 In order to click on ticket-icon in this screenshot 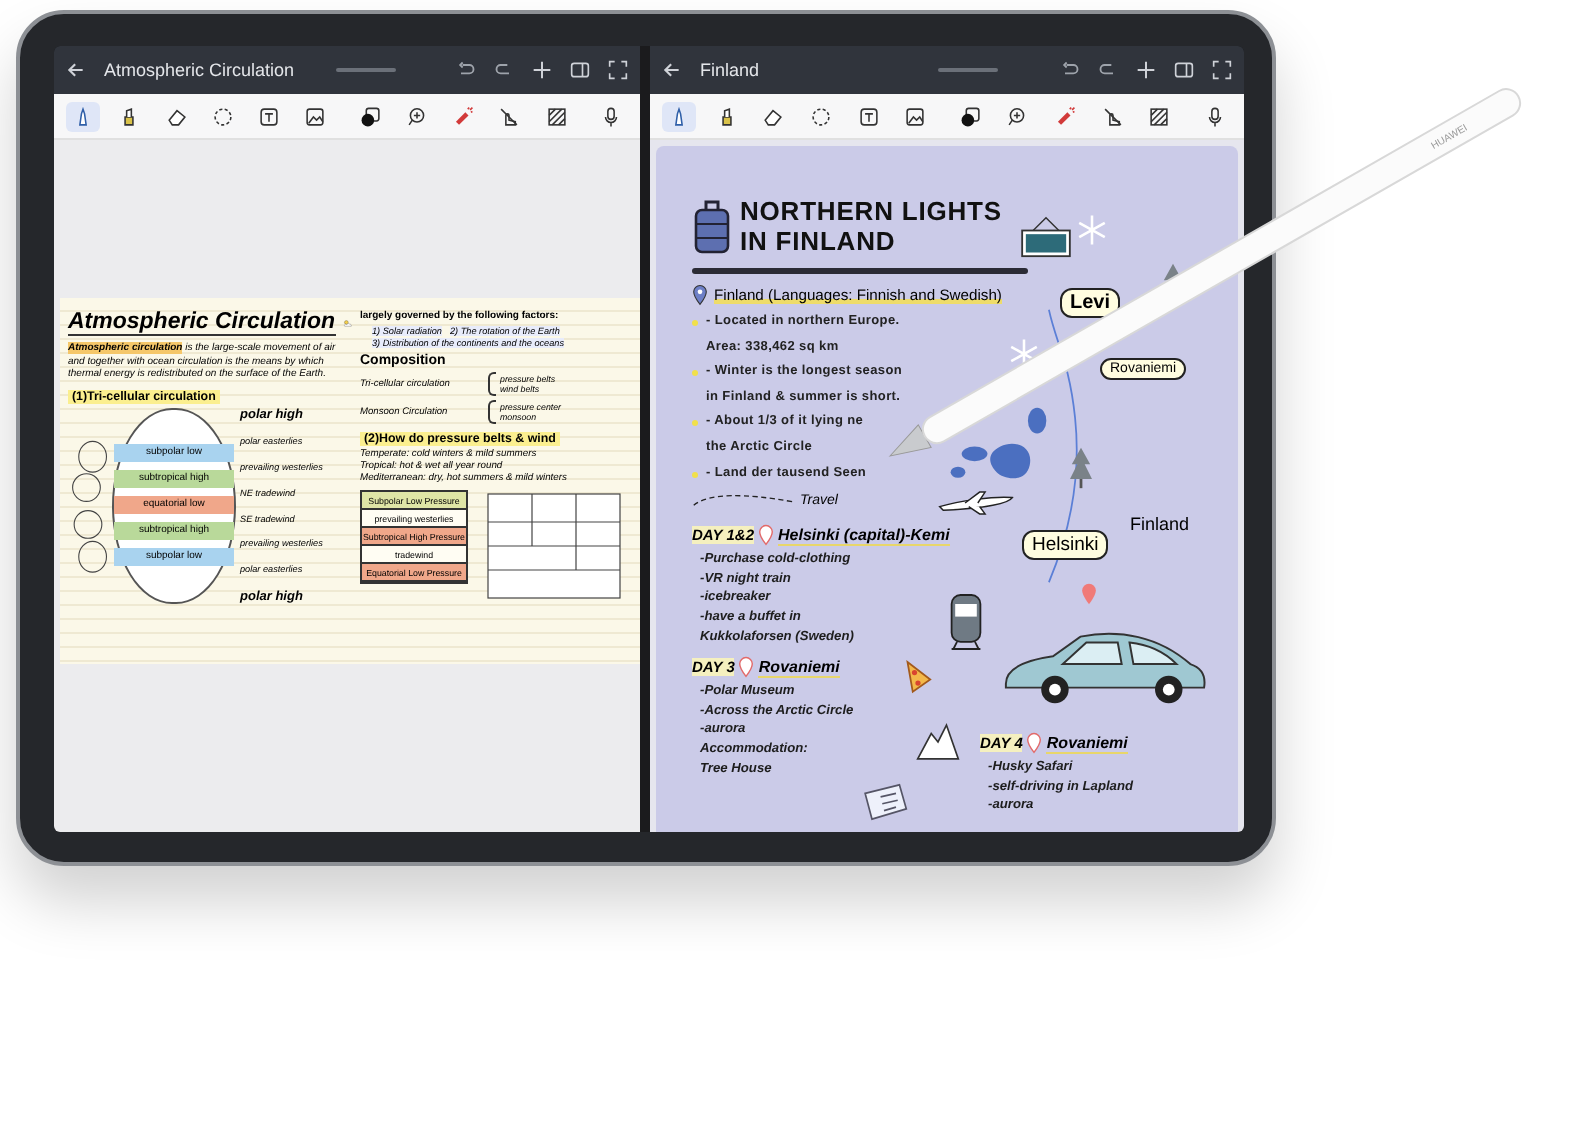, I will do `click(884, 802)`.